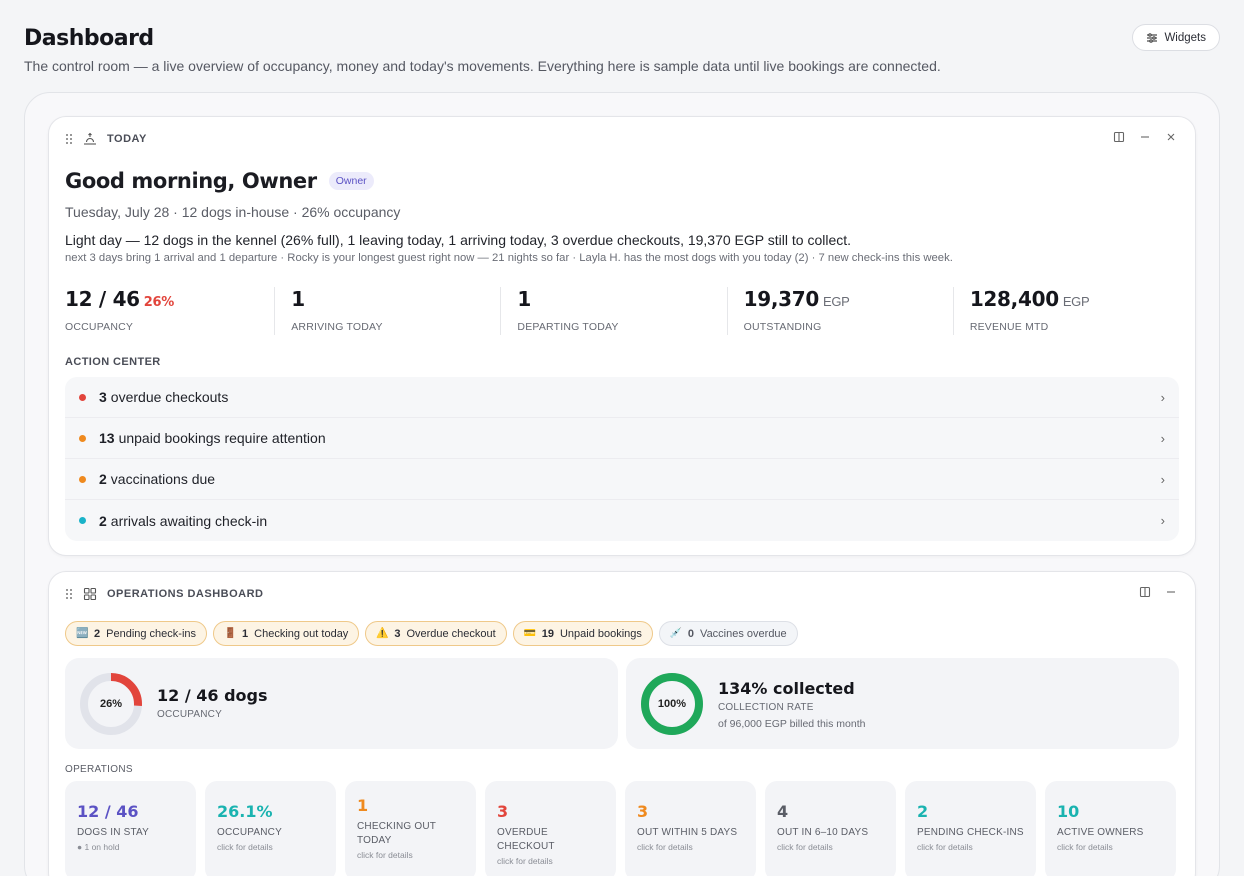 This screenshot has width=1244, height=876. I want to click on operations-widget-title: OPERATIONS DASHBOARD, so click(185, 594).